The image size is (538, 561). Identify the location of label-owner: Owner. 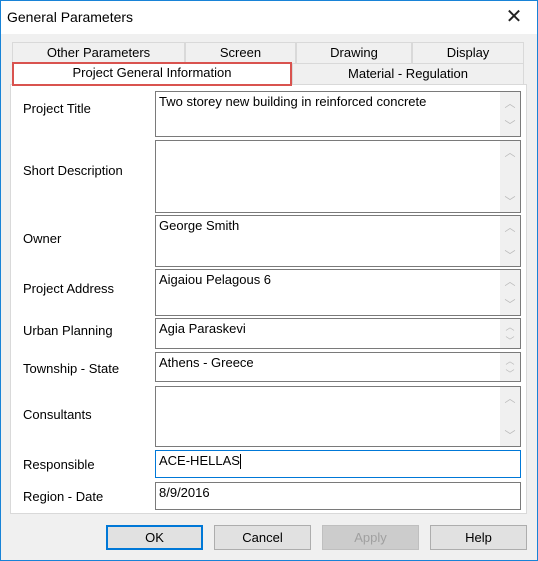
(42, 238).